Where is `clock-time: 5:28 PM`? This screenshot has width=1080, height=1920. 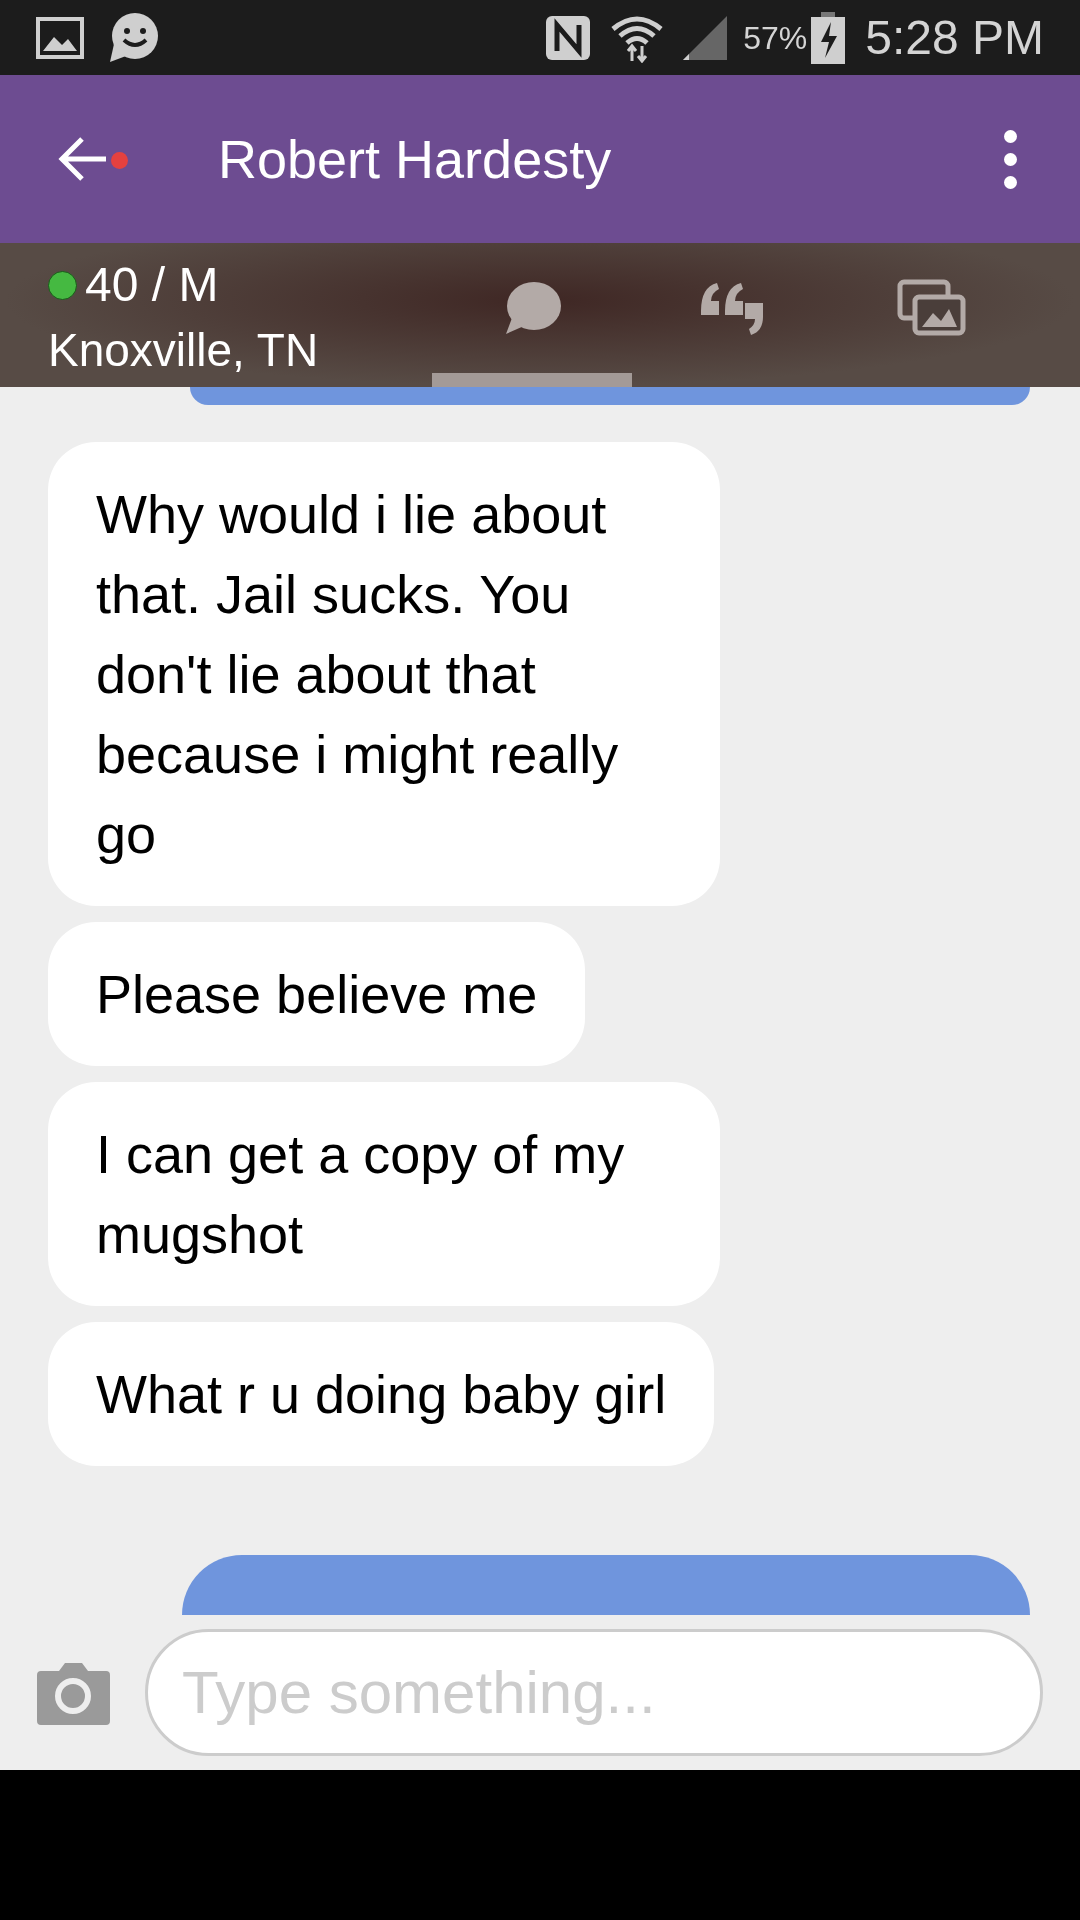 clock-time: 5:28 PM is located at coordinates (954, 37).